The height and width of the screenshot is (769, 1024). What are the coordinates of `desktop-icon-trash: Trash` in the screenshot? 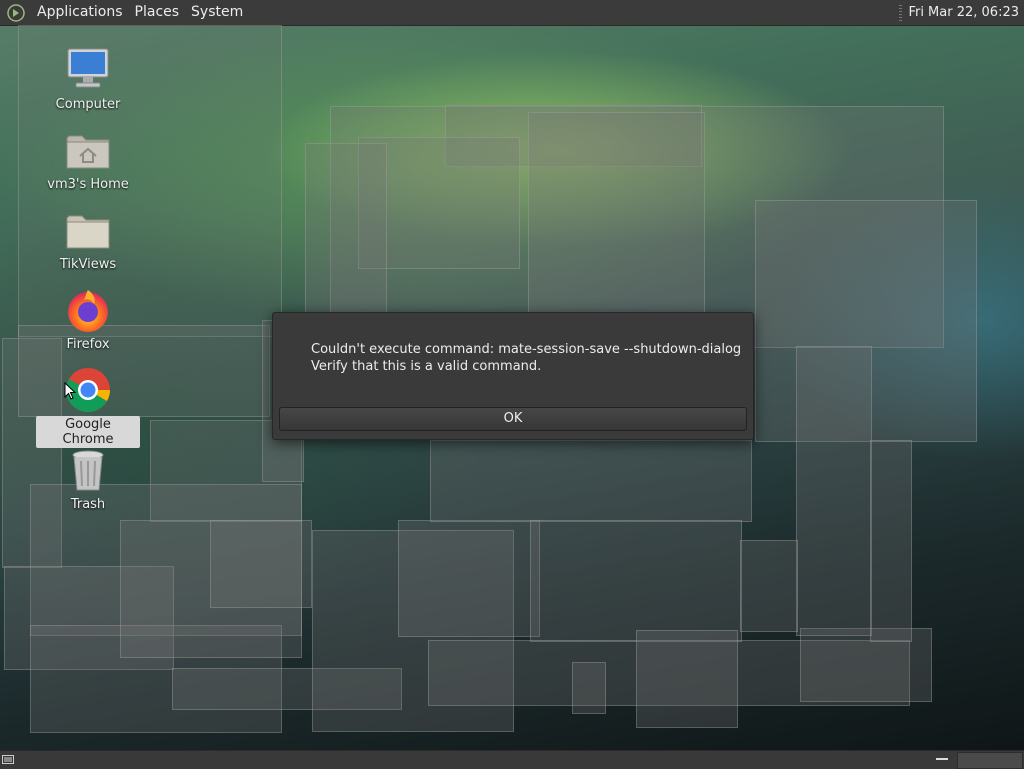 It's located at (88, 479).